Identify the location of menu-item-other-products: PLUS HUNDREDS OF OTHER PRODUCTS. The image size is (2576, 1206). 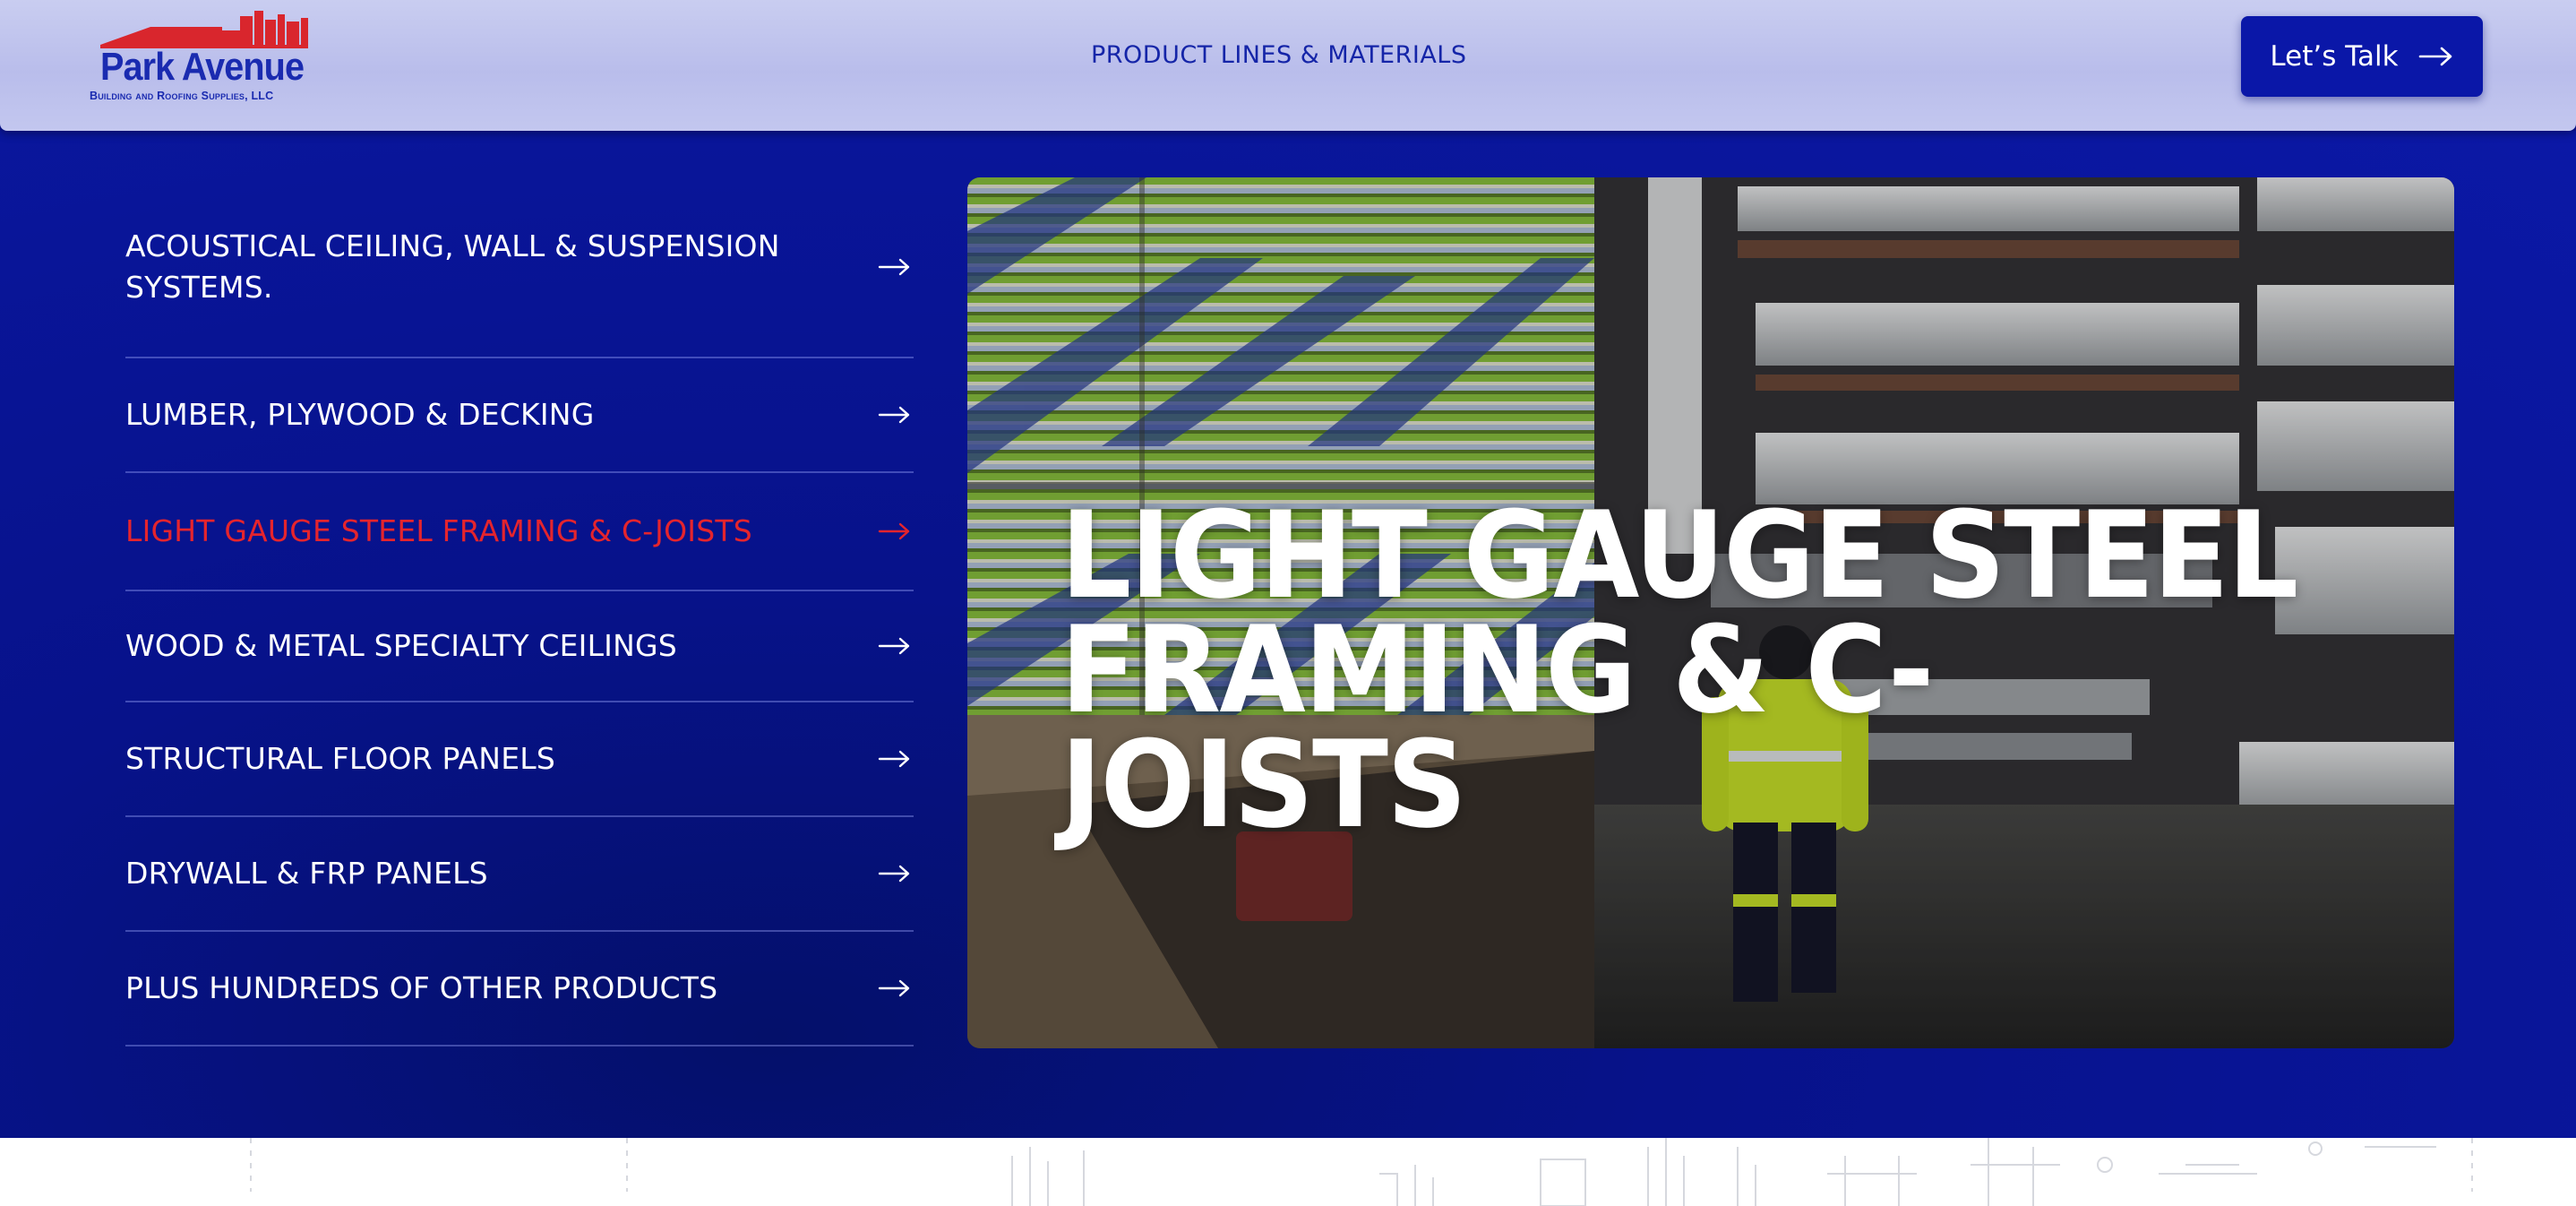
(519, 989).